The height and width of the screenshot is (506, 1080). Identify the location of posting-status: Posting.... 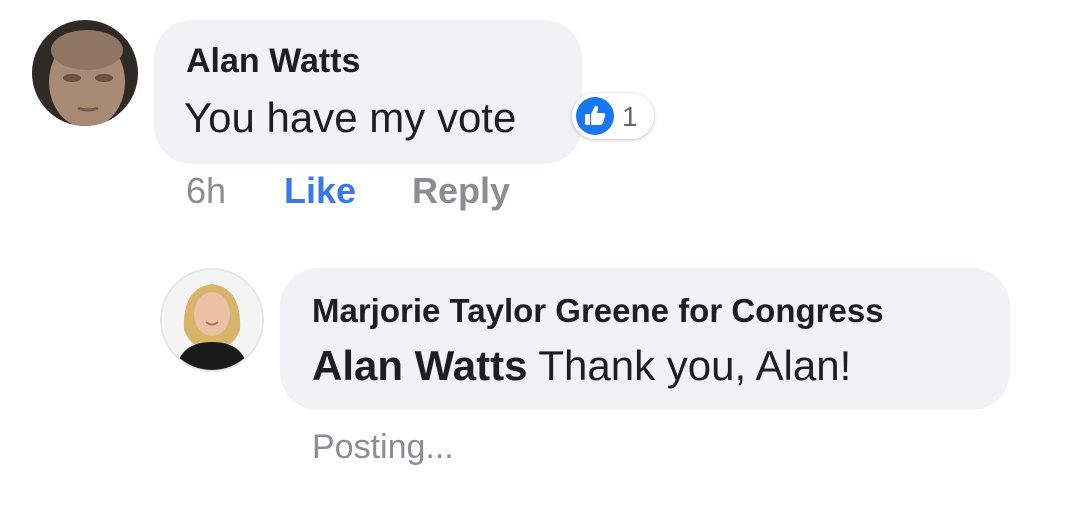
(383, 447).